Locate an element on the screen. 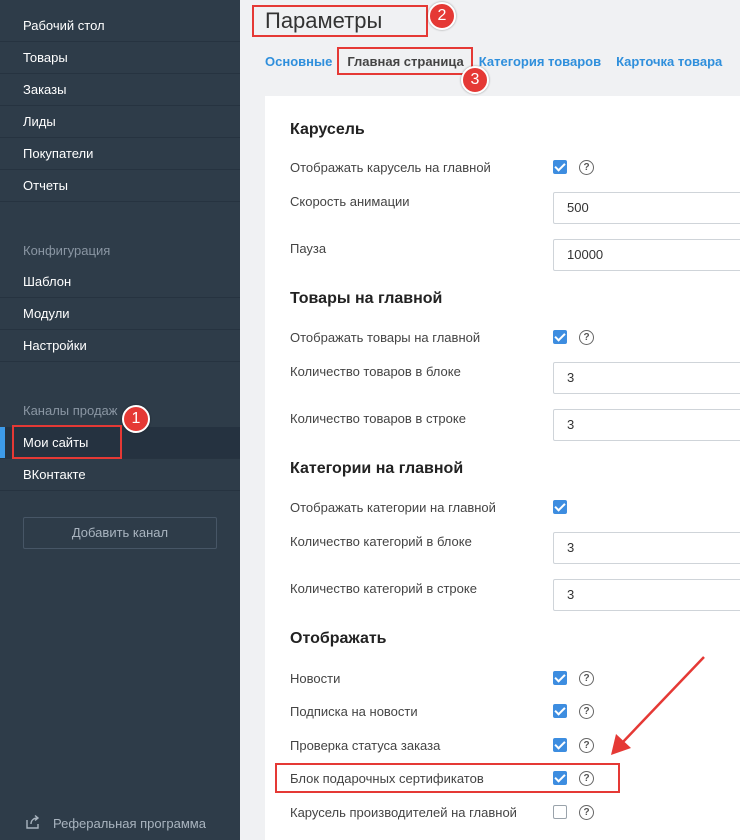 This screenshot has width=740, height=840. animation-speed-input: 500 is located at coordinates (646, 208).